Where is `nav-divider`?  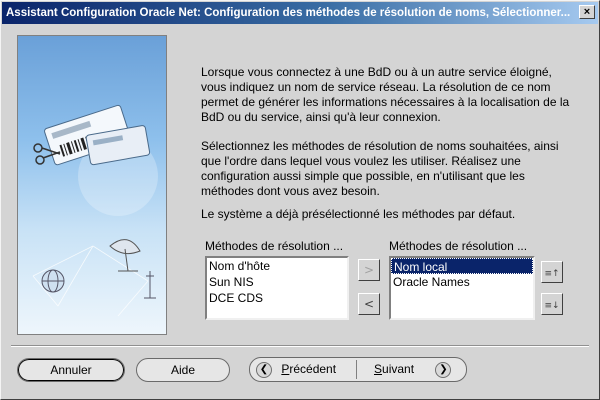 nav-divider is located at coordinates (356, 369).